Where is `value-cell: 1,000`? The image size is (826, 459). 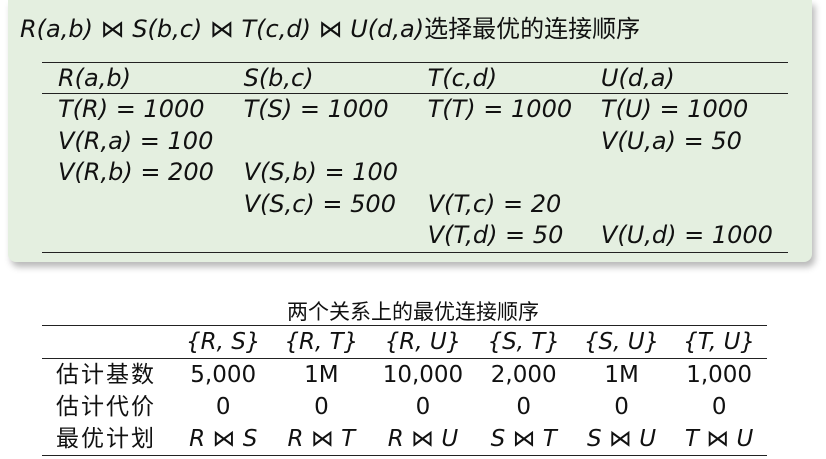
value-cell: 1,000 is located at coordinates (719, 375).